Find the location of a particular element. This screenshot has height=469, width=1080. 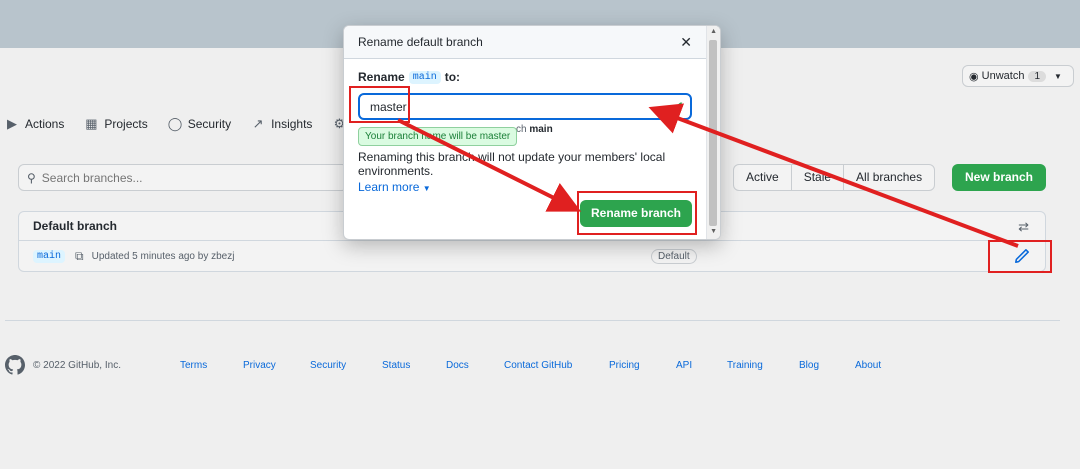

branch-name-link: main is located at coordinates (49, 256).